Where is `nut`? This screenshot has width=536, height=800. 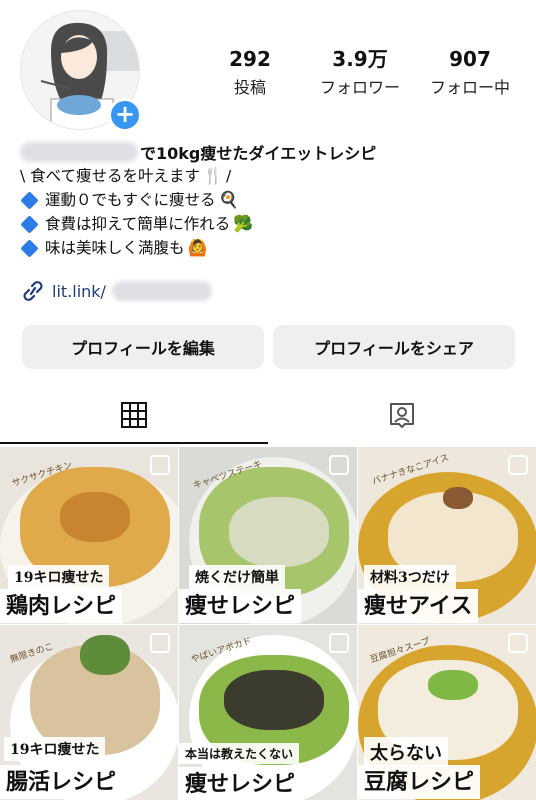 nut is located at coordinates (458, 498).